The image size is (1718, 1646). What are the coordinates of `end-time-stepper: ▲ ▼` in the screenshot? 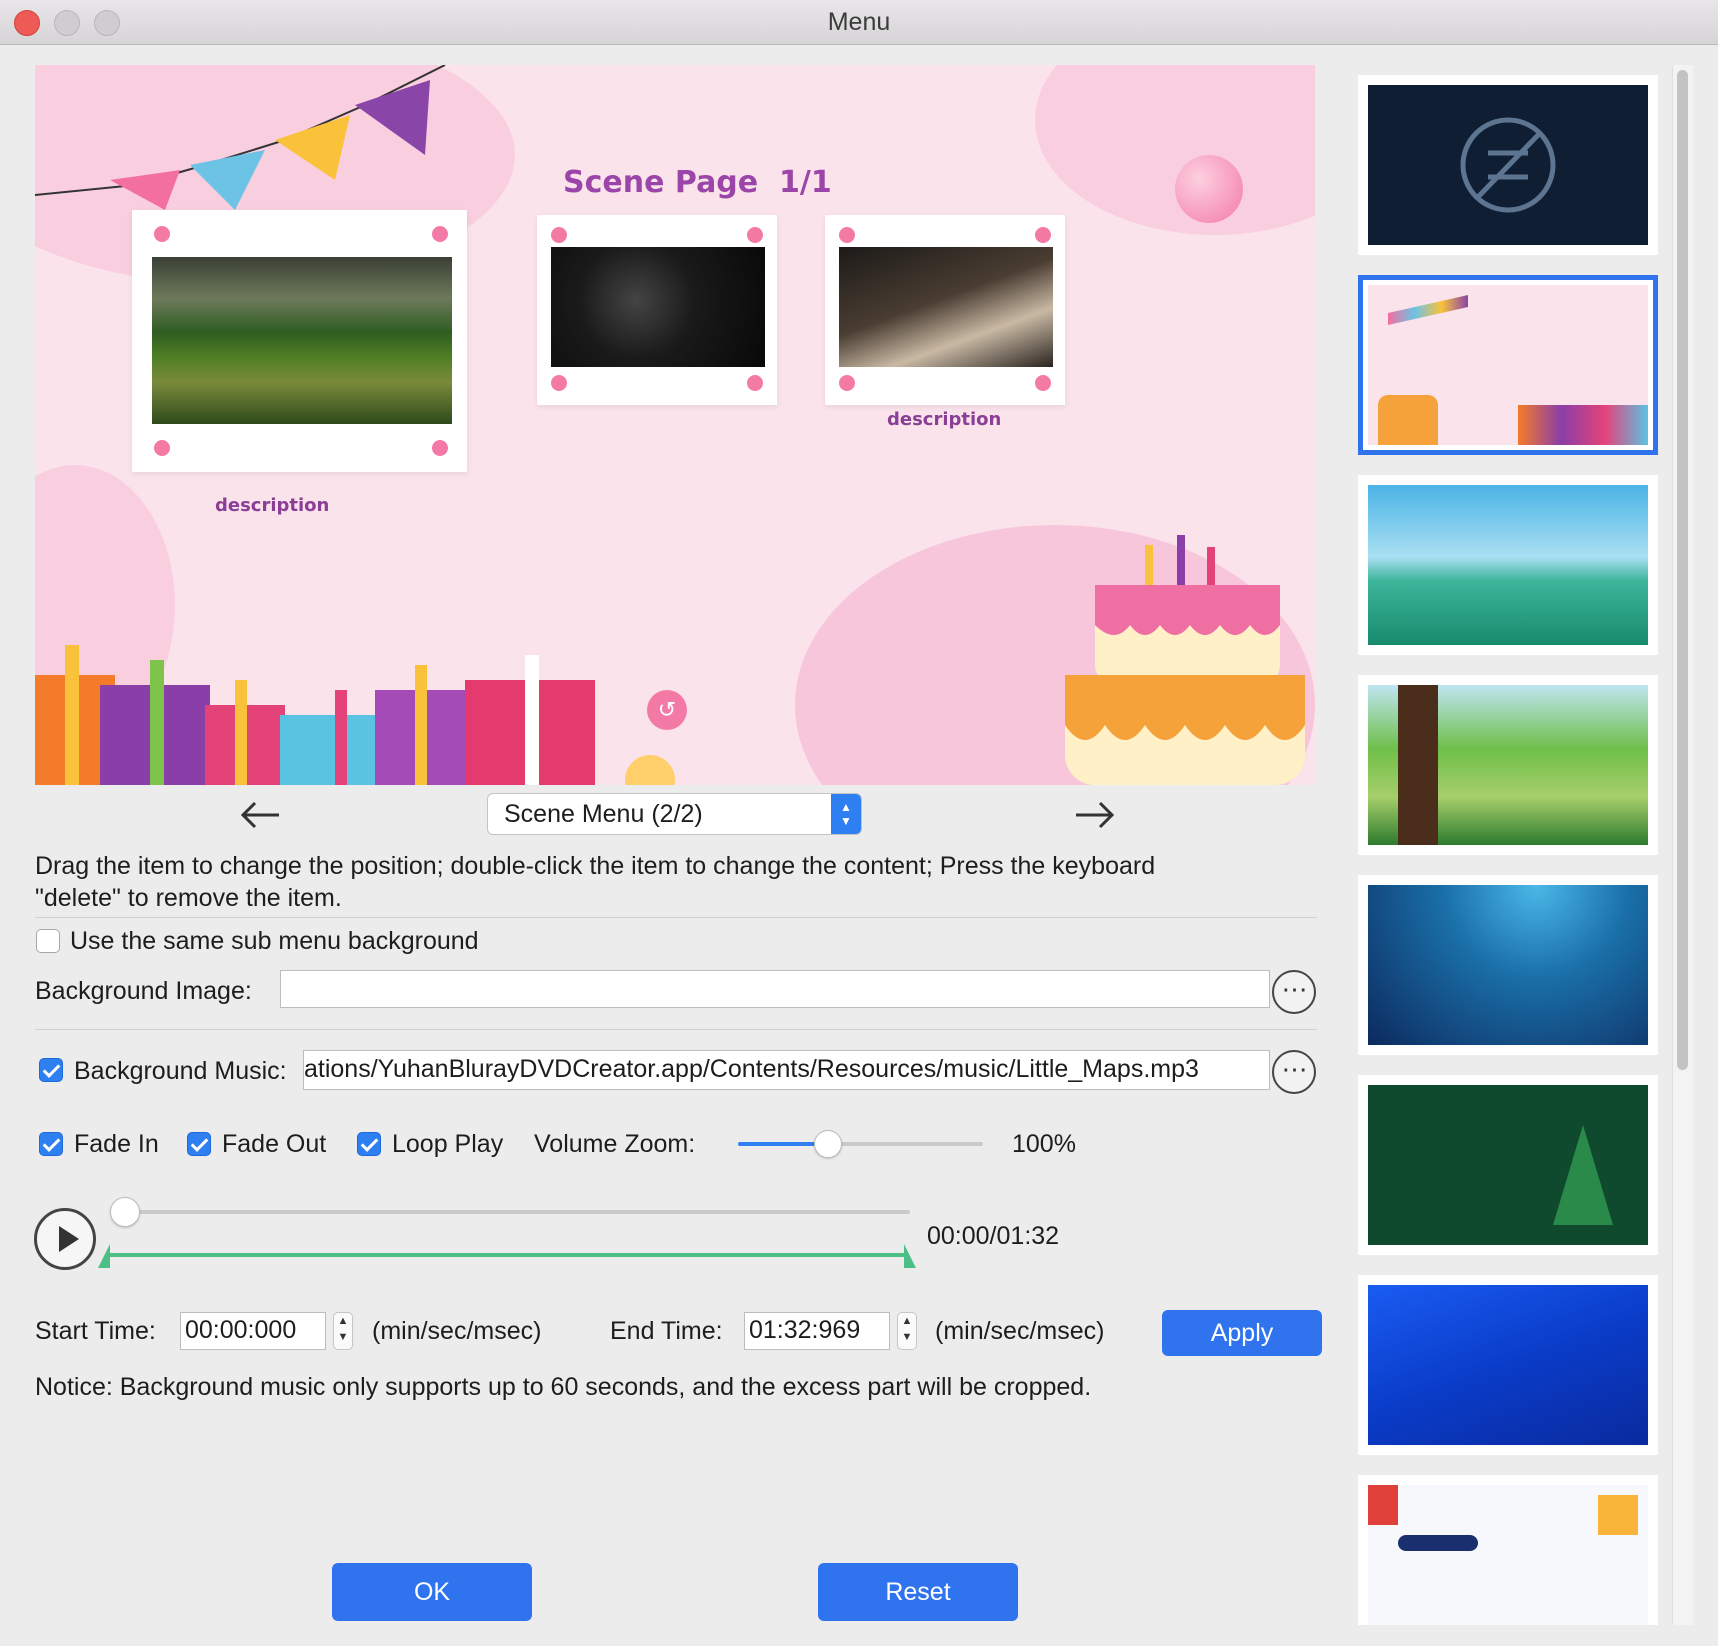 It's located at (907, 1331).